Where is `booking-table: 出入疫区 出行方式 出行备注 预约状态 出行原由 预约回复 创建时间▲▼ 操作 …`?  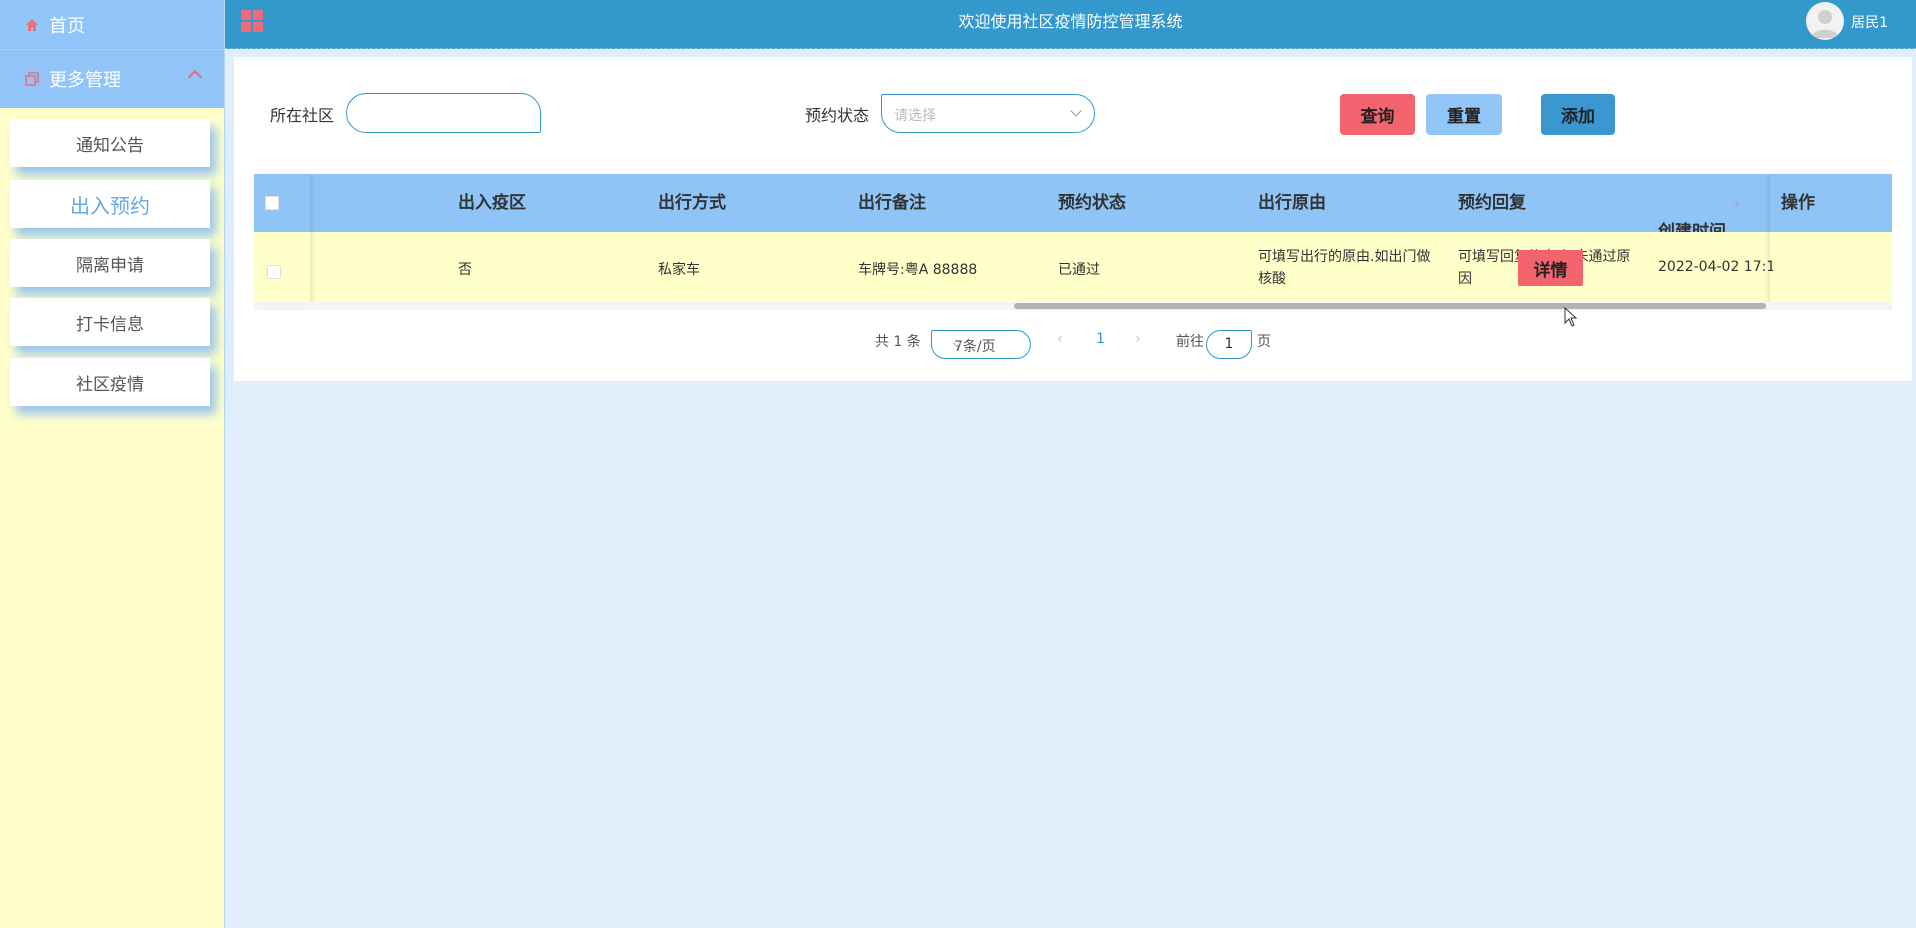 booking-table: 出入疫区 出行方式 出行备注 预约状态 出行原由 预约回复 创建时间▲▼ 操作 … is located at coordinates (1073, 242).